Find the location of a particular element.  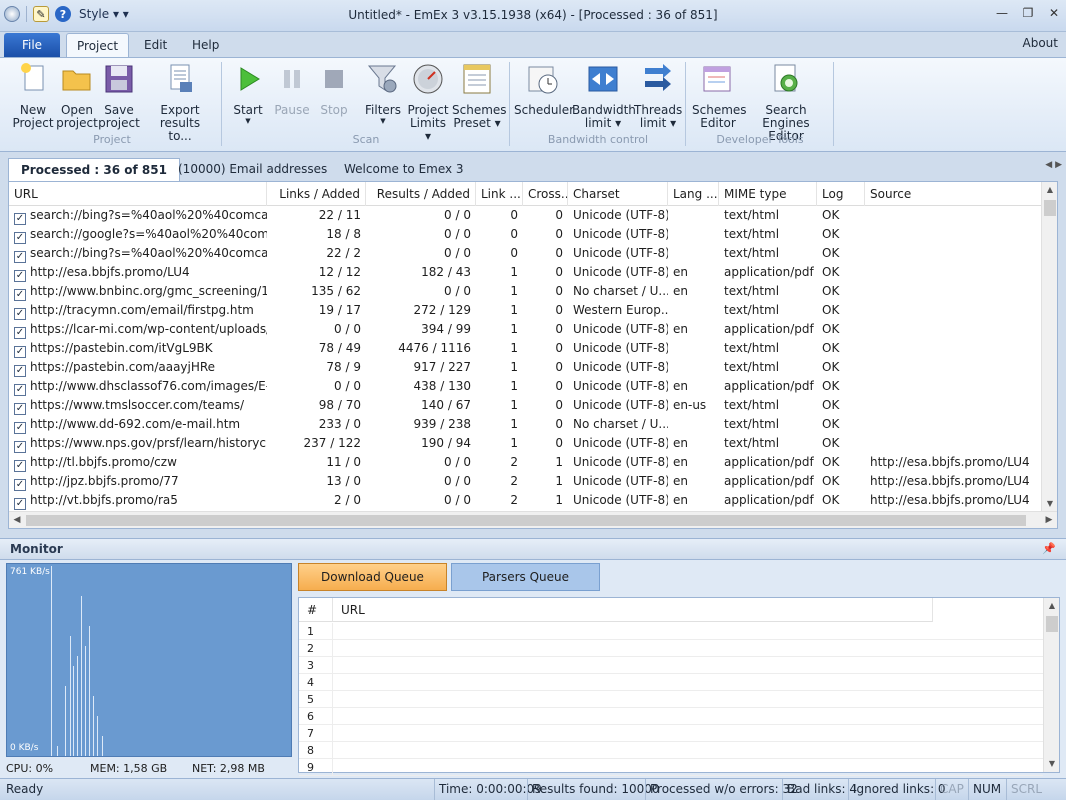

queue-col-url: URL is located at coordinates (633, 610).